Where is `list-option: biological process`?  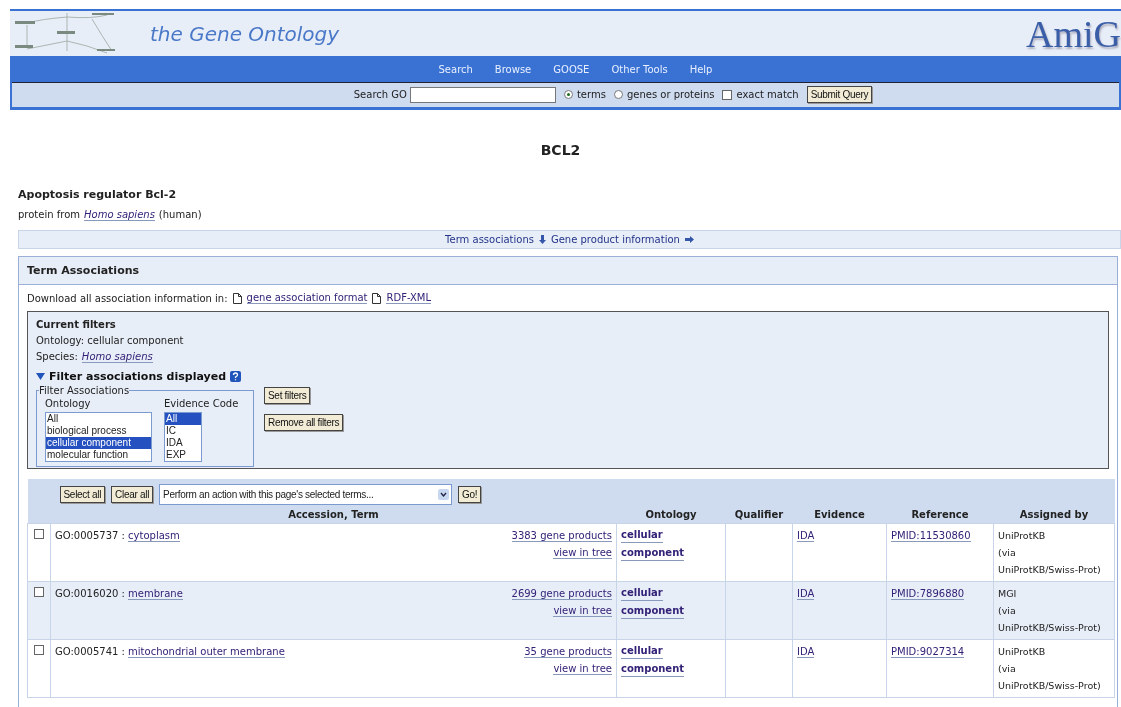
list-option: biological process is located at coordinates (98, 431).